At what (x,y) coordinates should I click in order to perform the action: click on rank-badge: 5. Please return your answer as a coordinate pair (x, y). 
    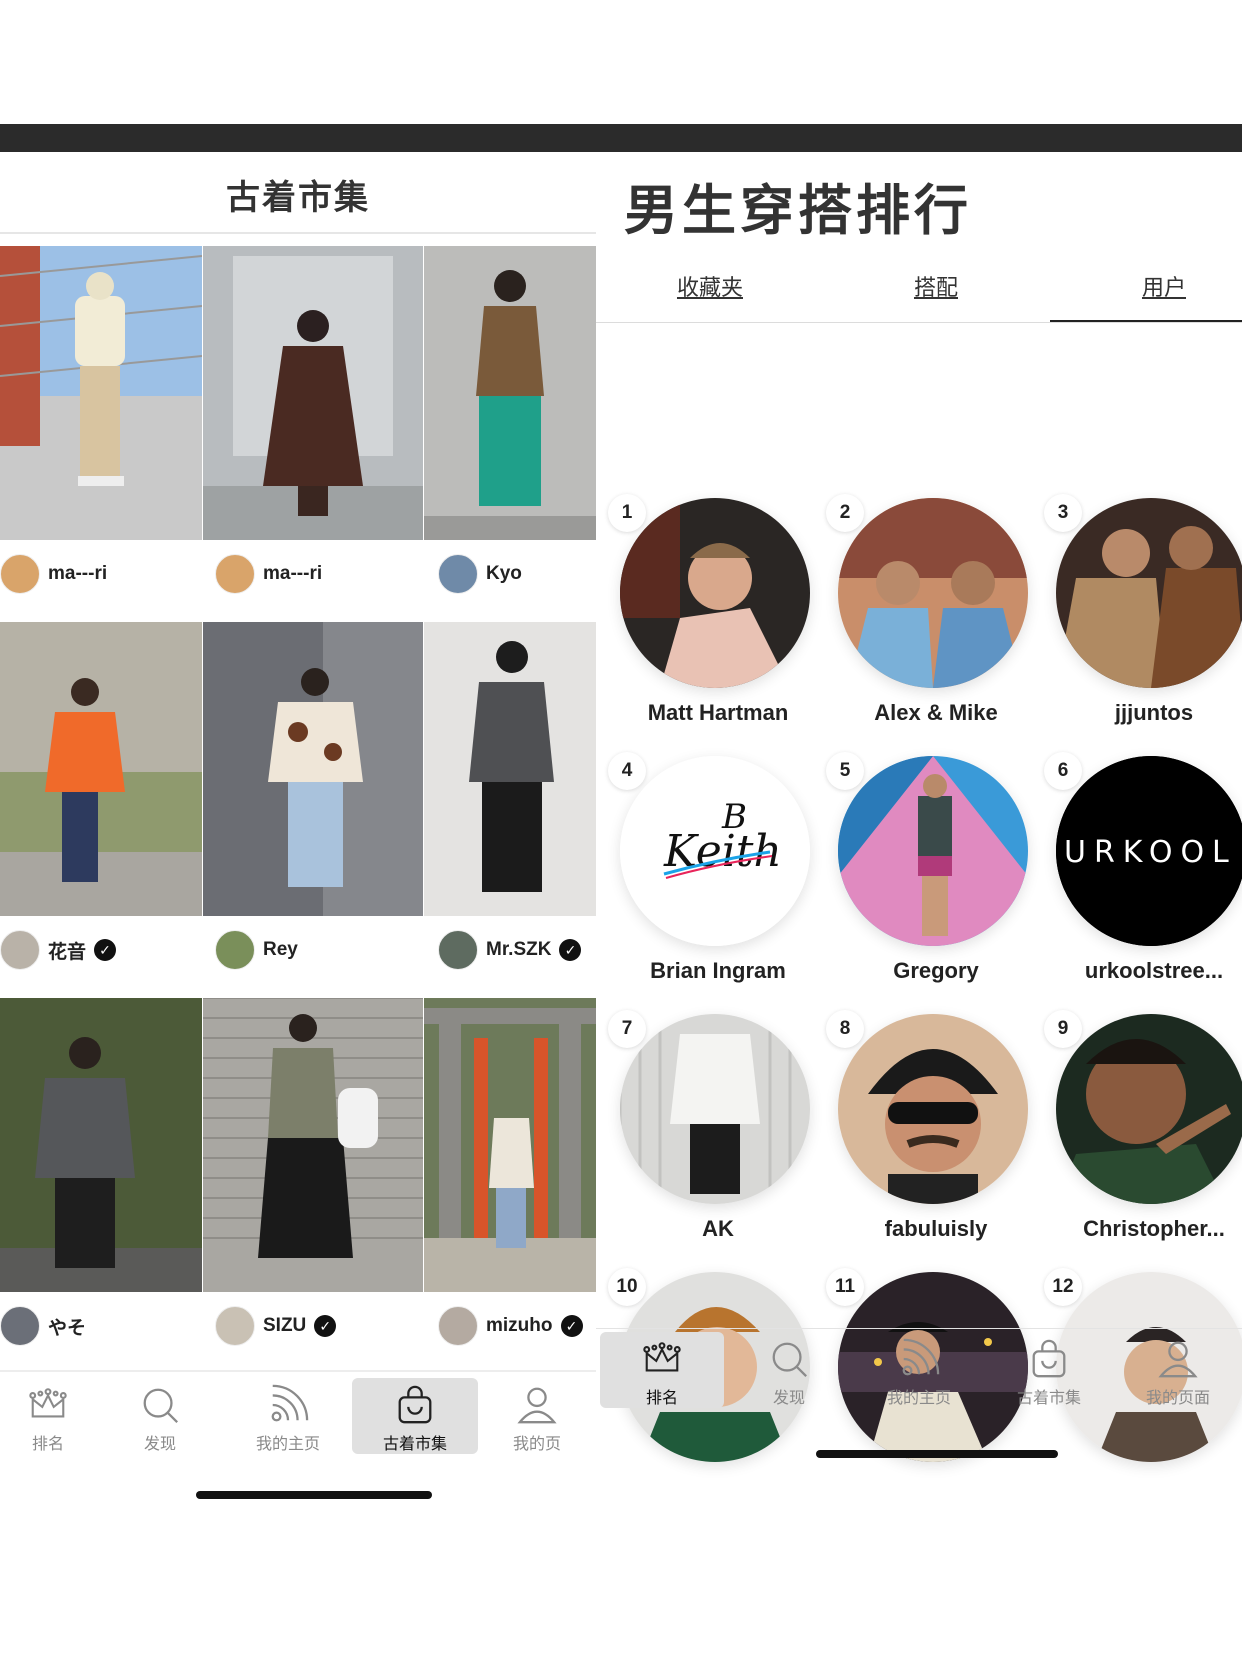
    Looking at the image, I should click on (845, 771).